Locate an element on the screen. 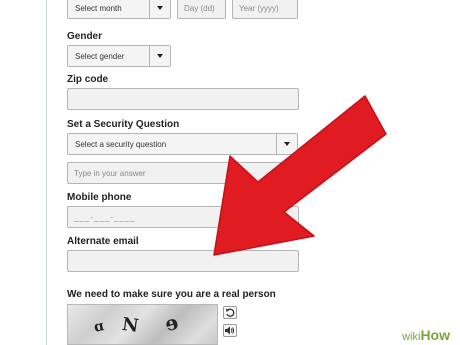 Image resolution: width=460 pixels, height=345 pixels. mobile-phone-label: Mobile phone is located at coordinates (99, 197).